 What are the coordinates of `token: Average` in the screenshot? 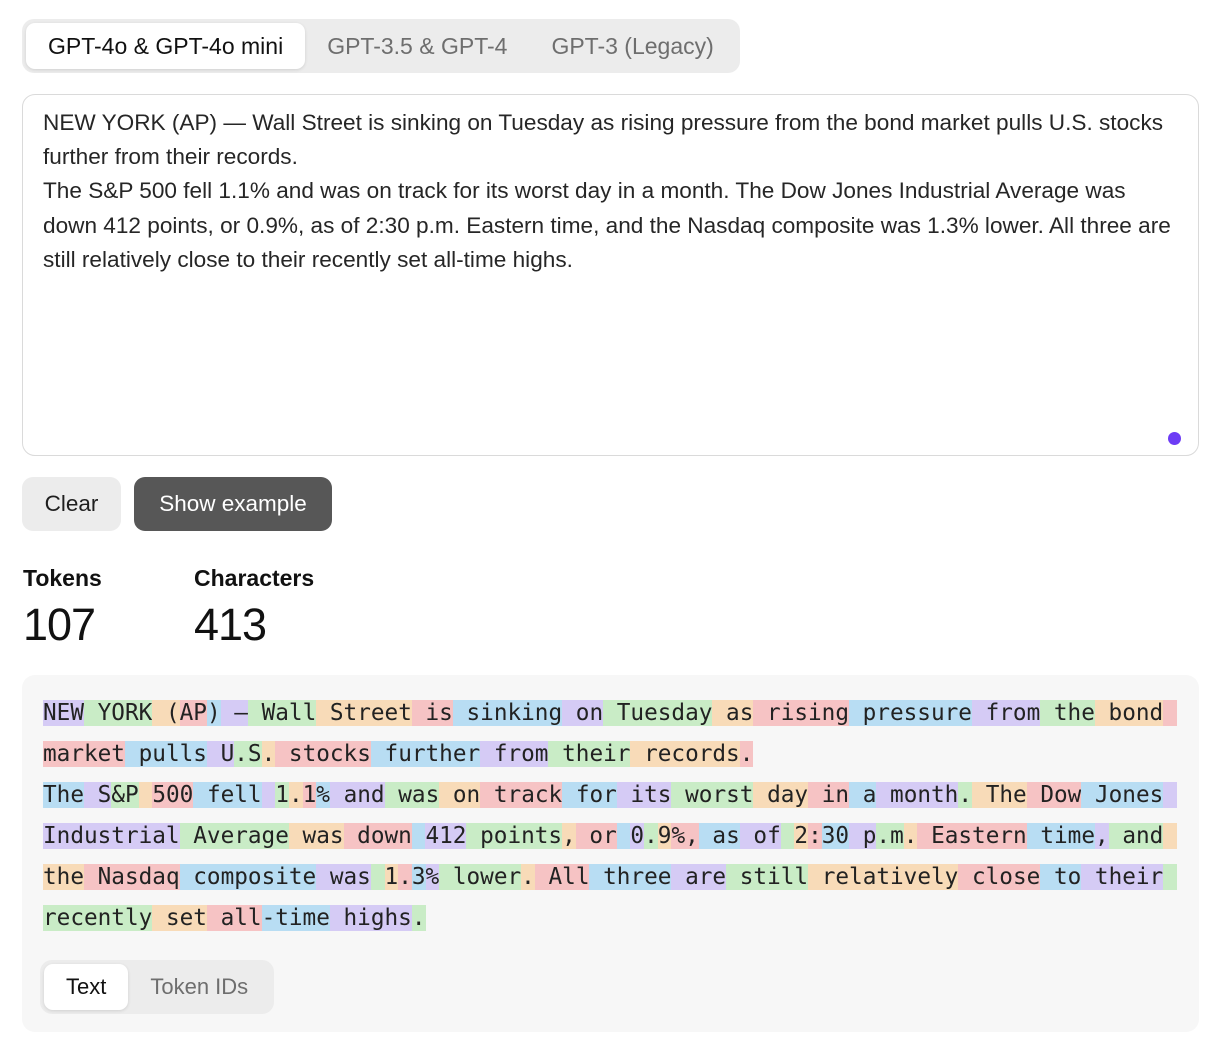 It's located at (234, 836).